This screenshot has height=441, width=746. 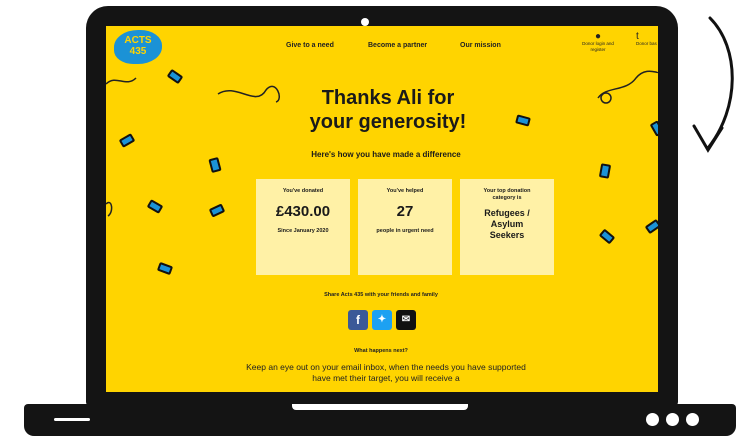 What do you see at coordinates (406, 320) in the screenshot?
I see `email-icon: ✉` at bounding box center [406, 320].